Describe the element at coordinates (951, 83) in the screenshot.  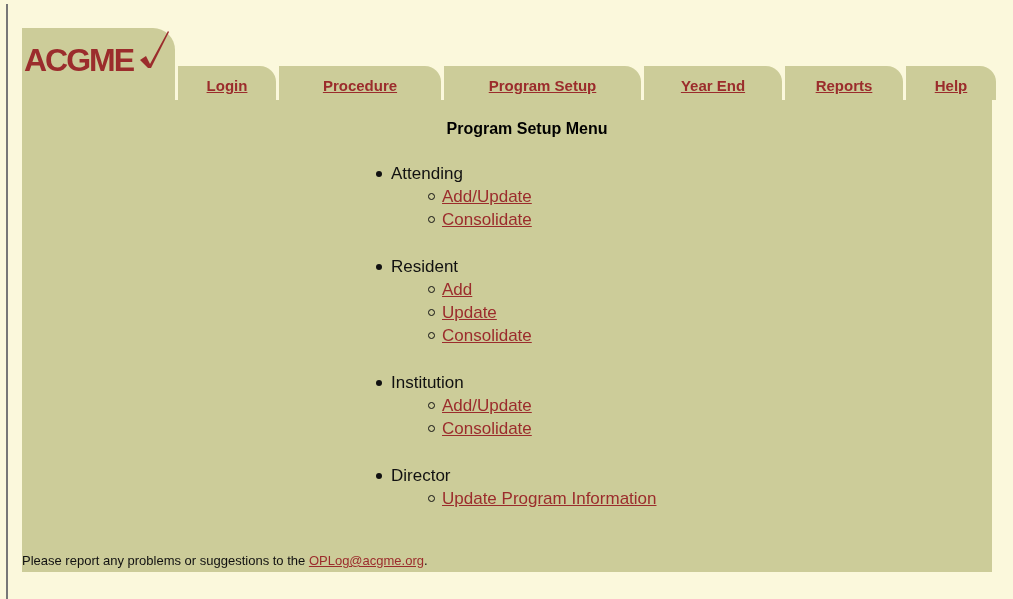
I see `tab: Help` at that location.